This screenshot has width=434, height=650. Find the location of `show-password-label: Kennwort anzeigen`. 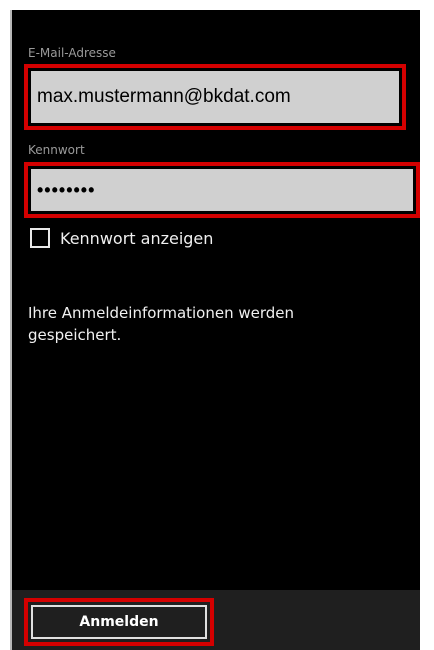

show-password-label: Kennwort anzeigen is located at coordinates (136, 238).